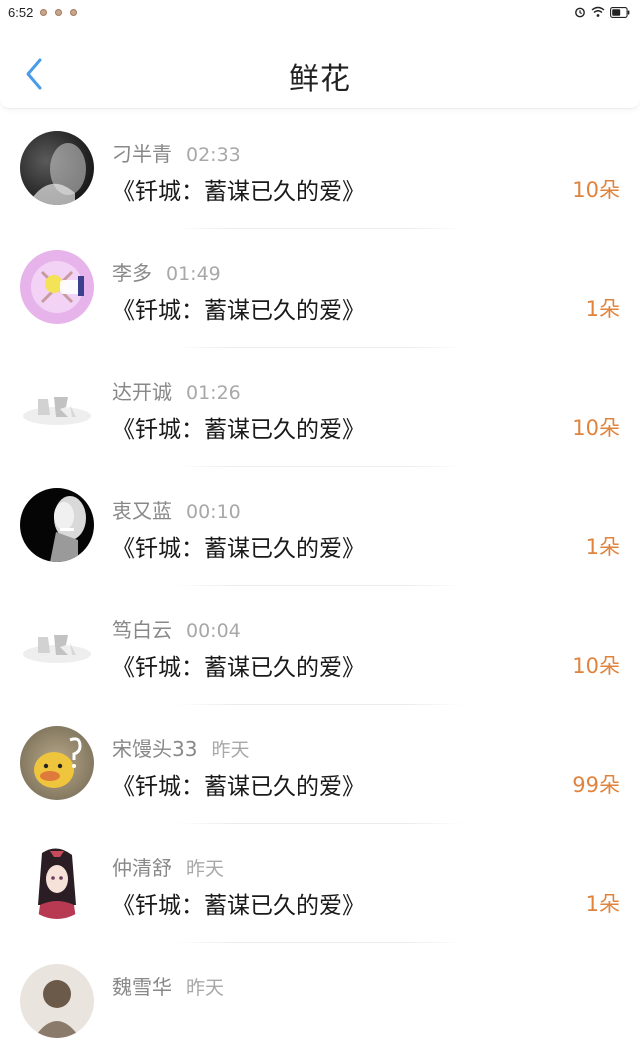 This screenshot has width=640, height=1062. I want to click on sender-info: 达开诚 01:26, so click(176, 390).